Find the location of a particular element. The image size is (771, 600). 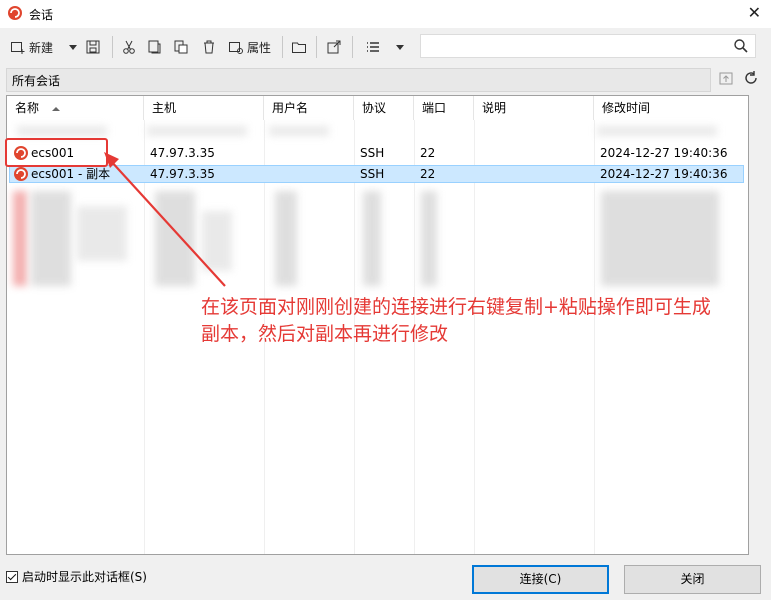

export-button is located at coordinates (334, 47).